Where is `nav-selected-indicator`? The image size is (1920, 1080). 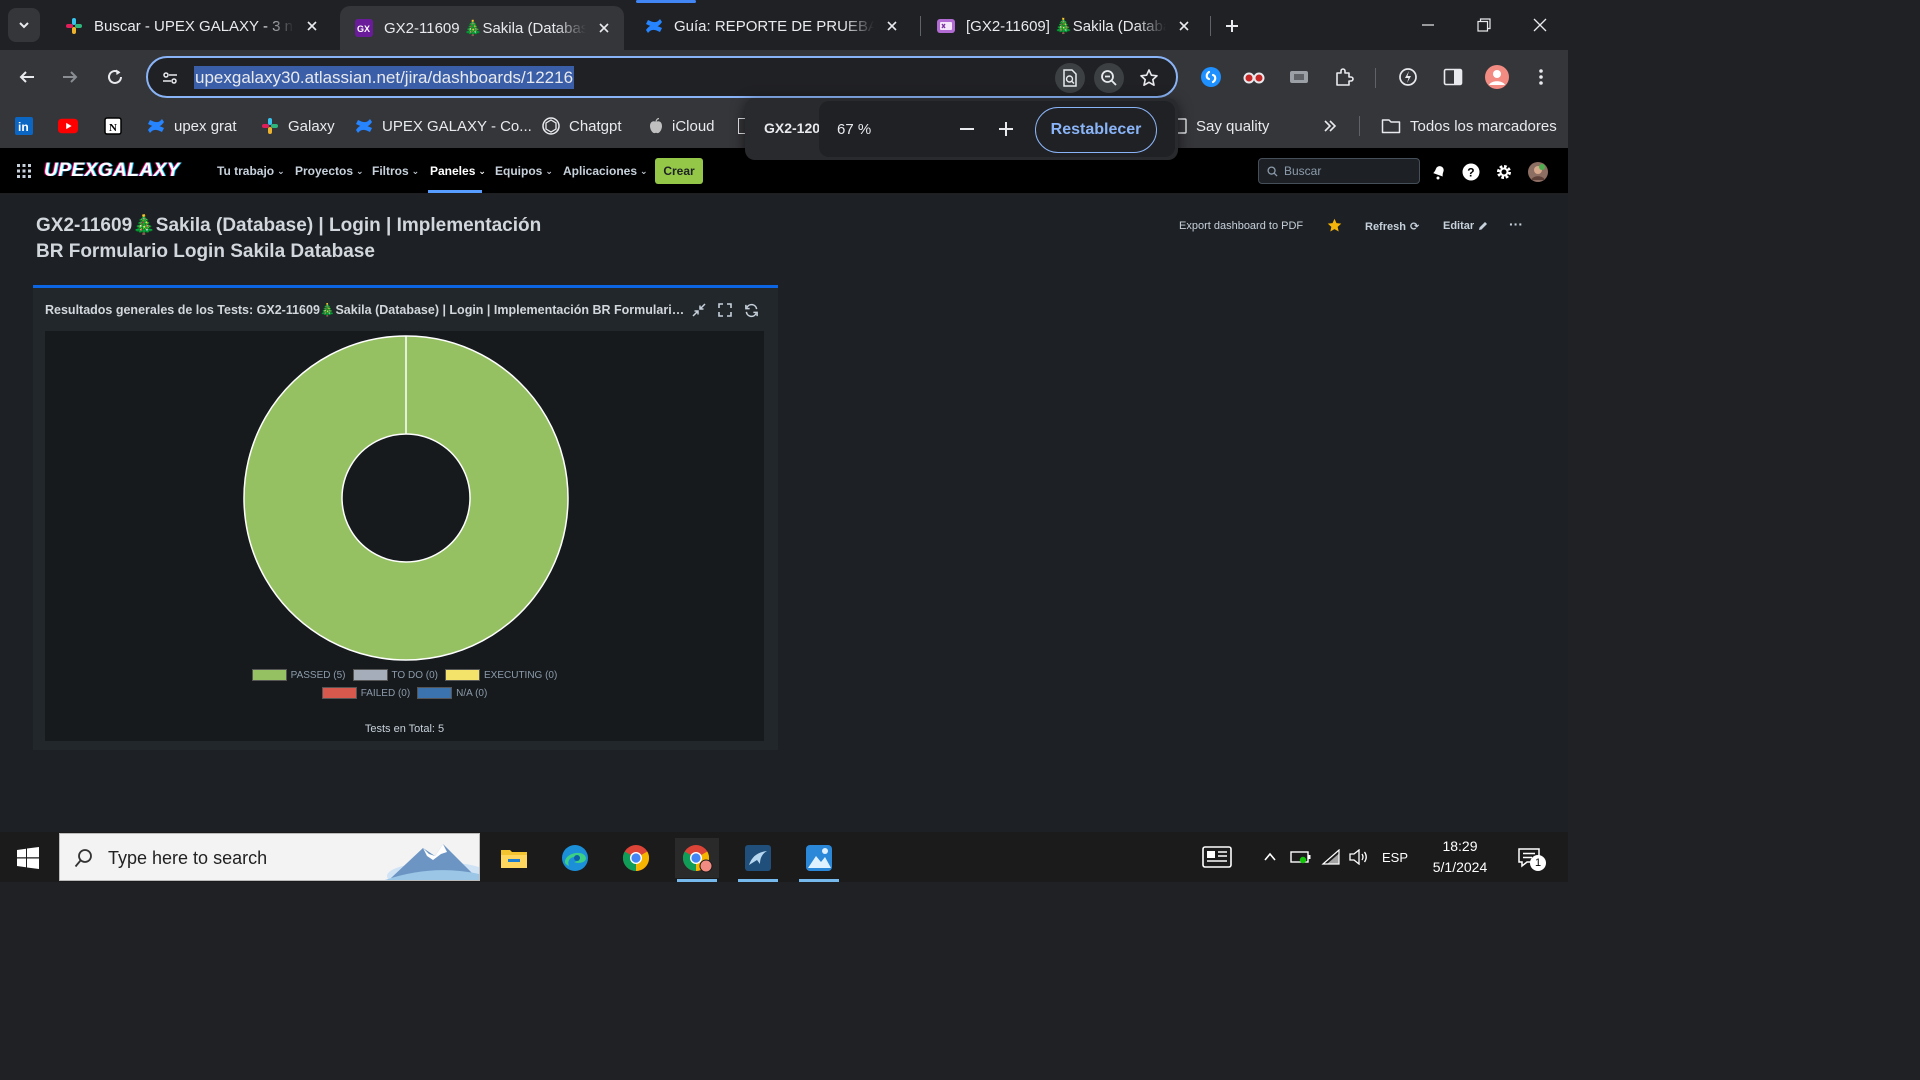
nav-selected-indicator is located at coordinates (455, 191).